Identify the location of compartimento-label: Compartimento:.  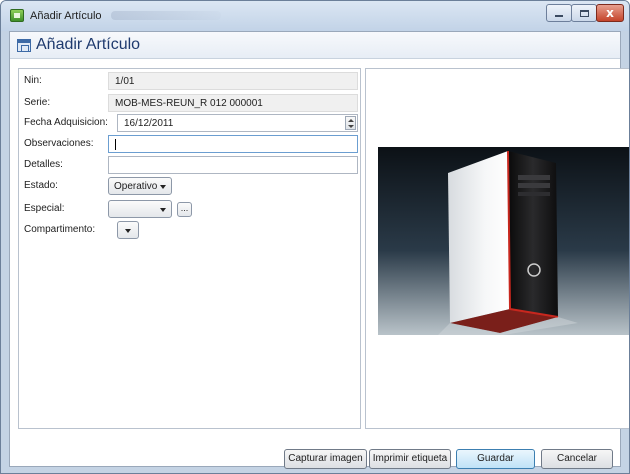
(60, 229).